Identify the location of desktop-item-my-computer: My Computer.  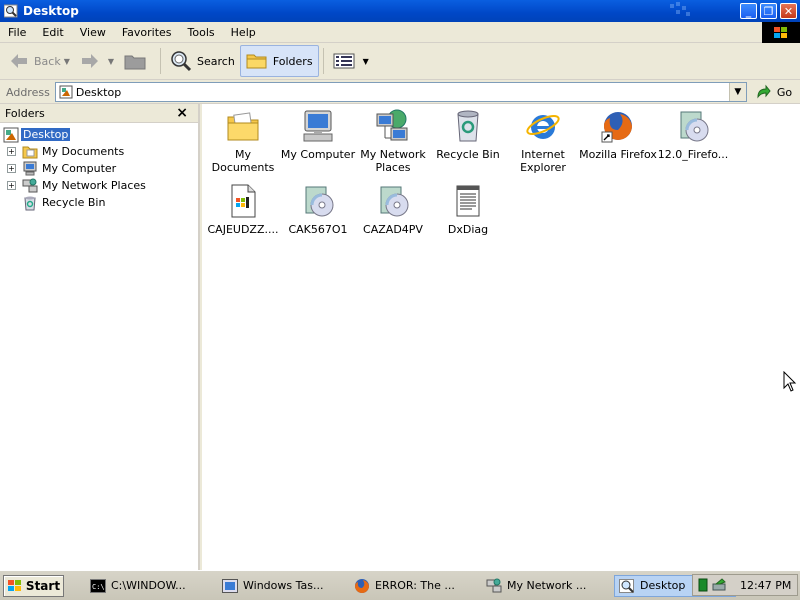
(318, 132).